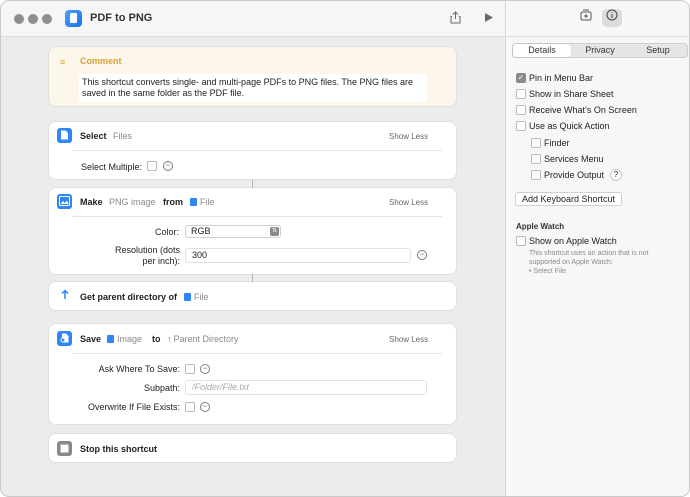  Describe the element at coordinates (129, 297) in the screenshot. I see `parent-action-verb: Get parent directory of` at that location.